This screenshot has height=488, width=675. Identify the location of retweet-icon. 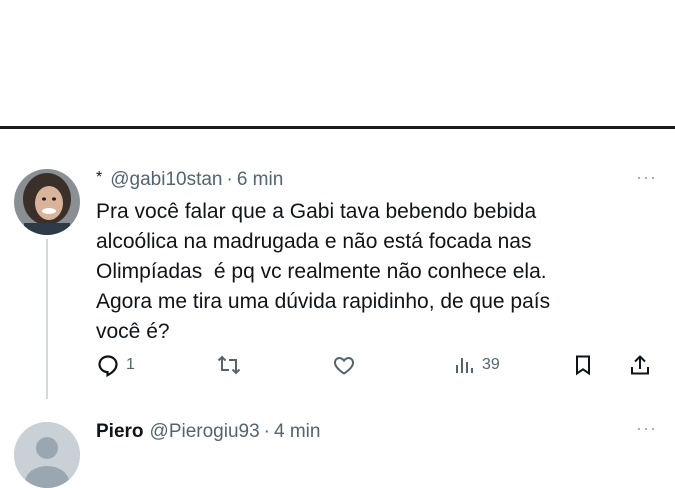
(229, 365).